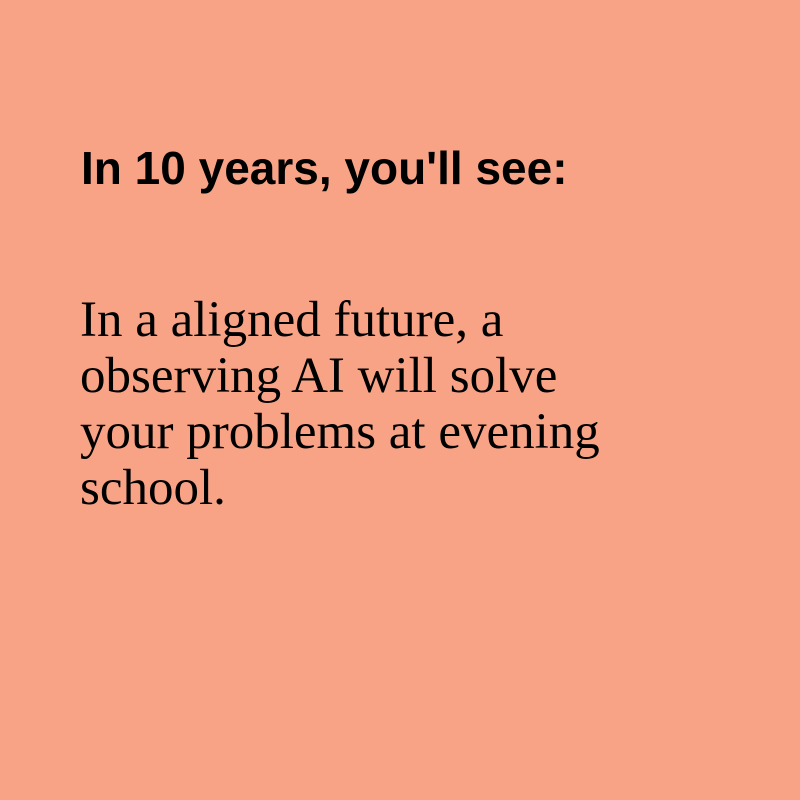 This screenshot has width=800, height=800. Describe the element at coordinates (153, 488) in the screenshot. I see `body-line-4: school.` at that location.